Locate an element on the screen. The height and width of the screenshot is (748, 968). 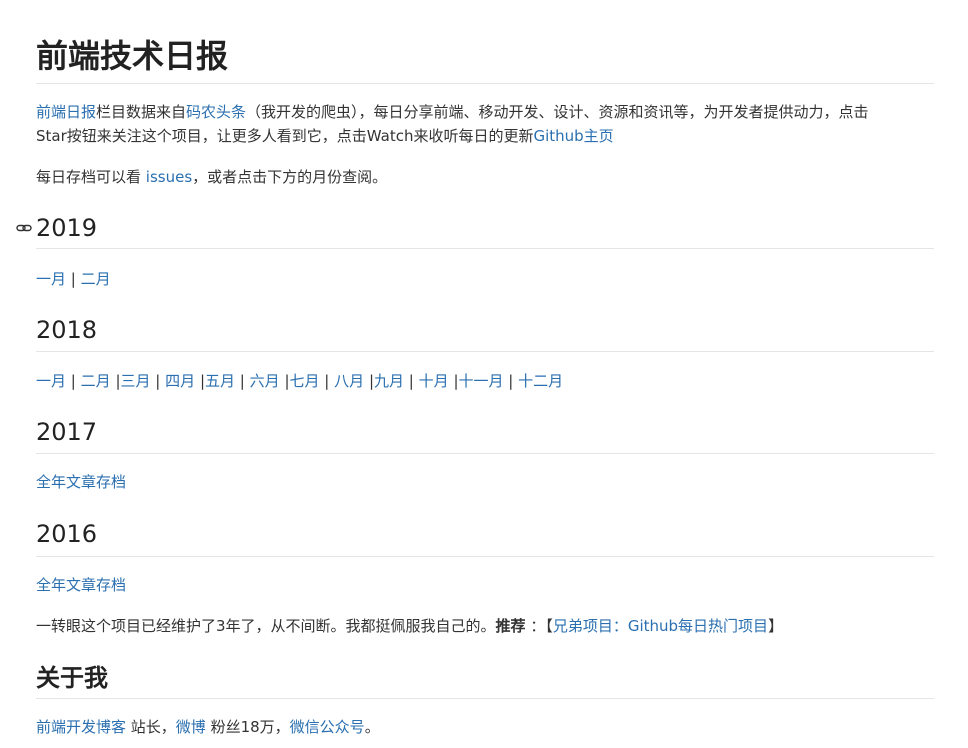
year-heading-2019: 2019 is located at coordinates (67, 228).